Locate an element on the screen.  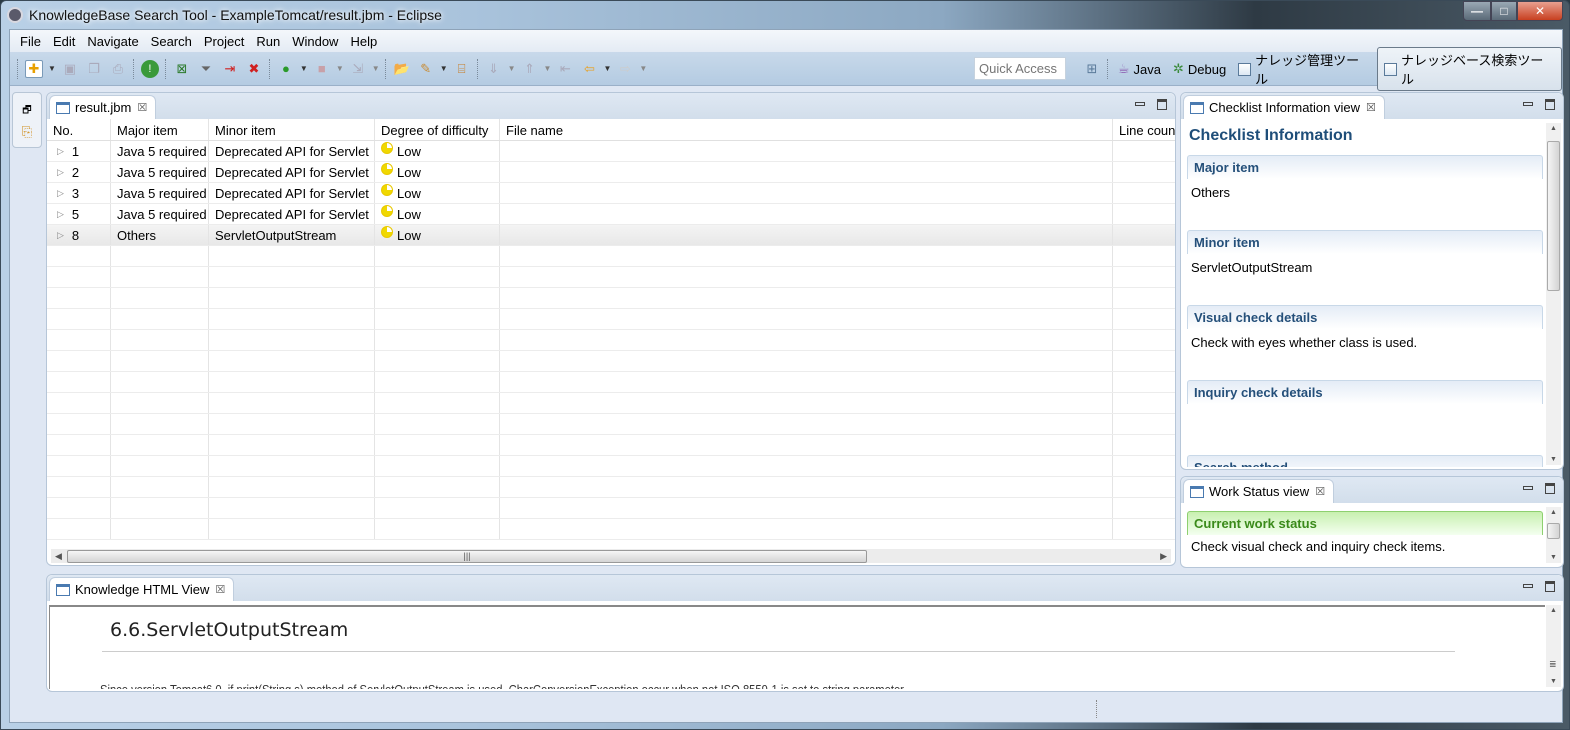
checklist-vertical-scrollbar: ▲ ▼ is located at coordinates (1553, 294).